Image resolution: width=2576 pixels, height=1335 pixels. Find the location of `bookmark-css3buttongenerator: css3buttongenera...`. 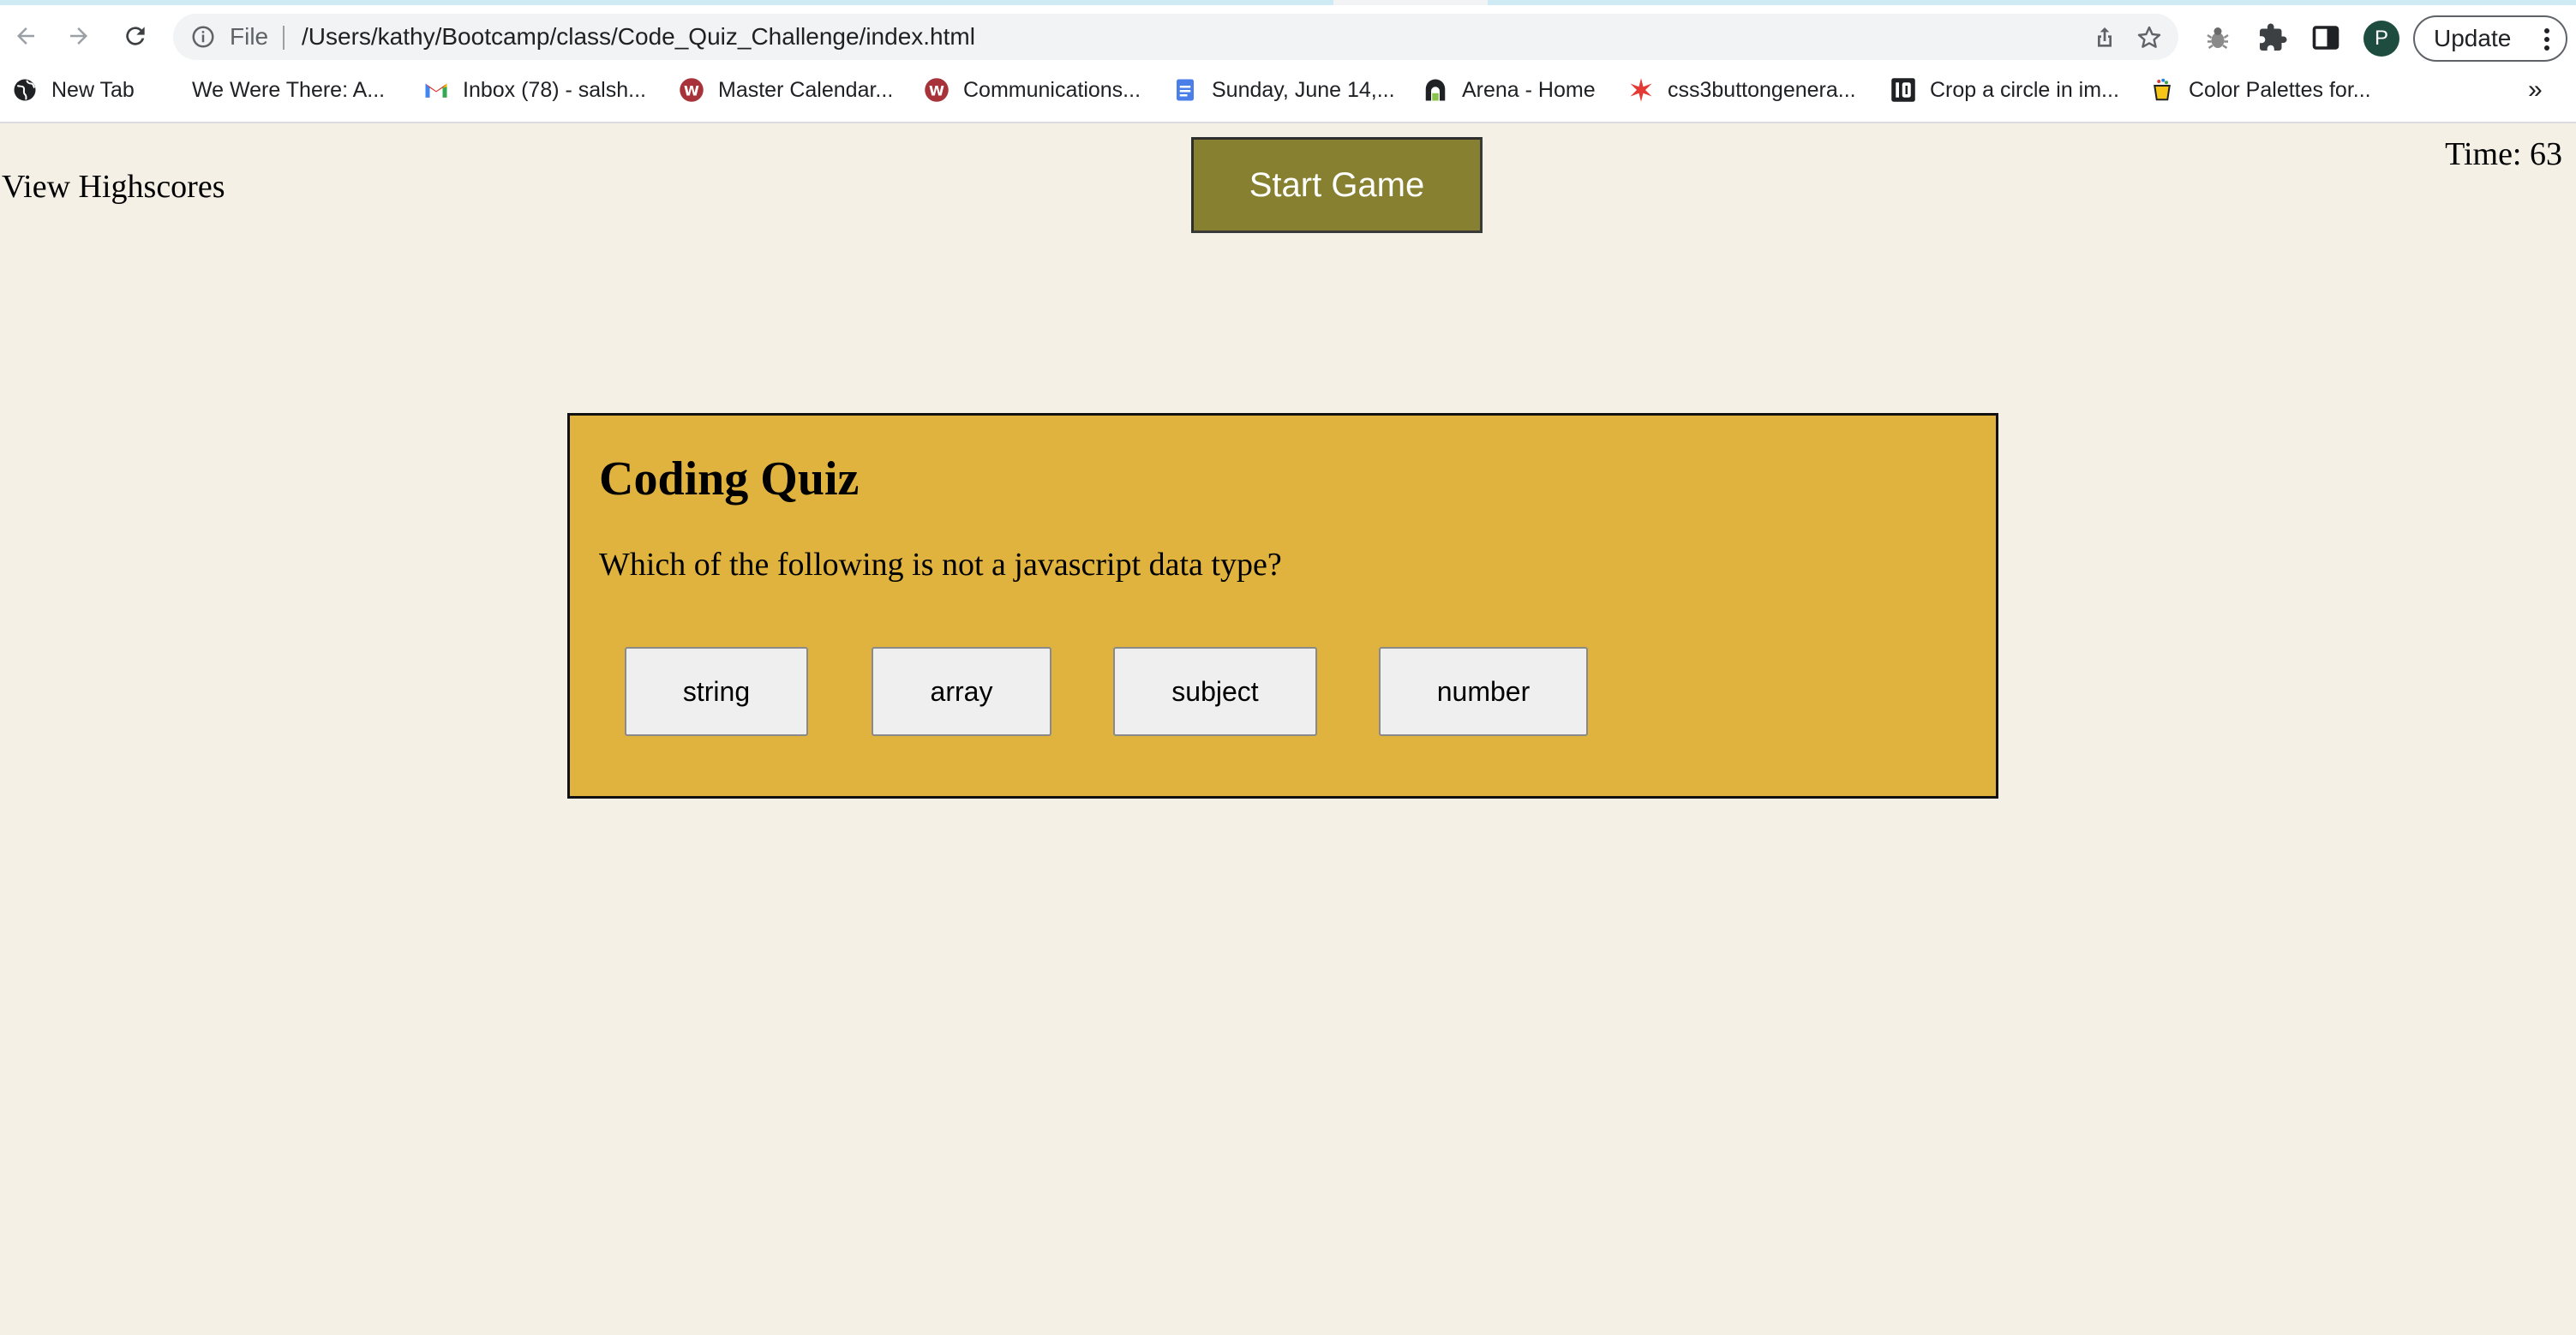

bookmark-css3buttongenerator: css3buttongenera... is located at coordinates (1742, 90).